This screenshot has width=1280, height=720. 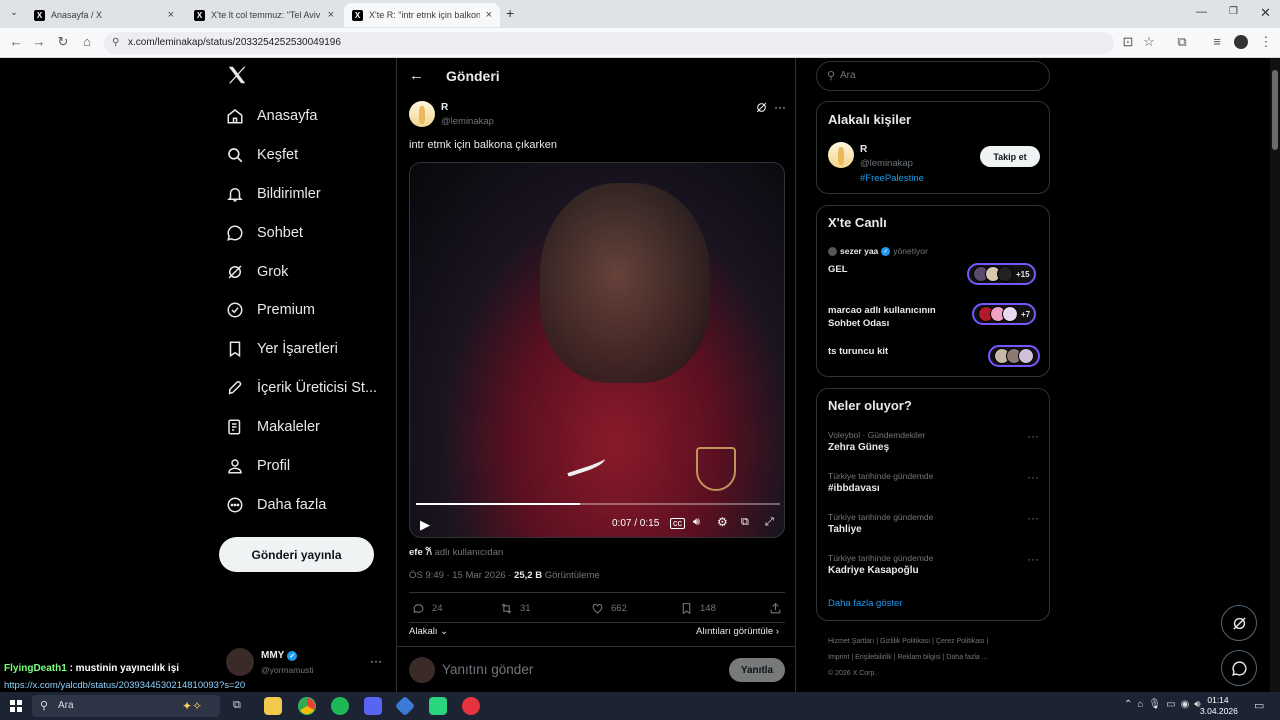 I want to click on related-handle: @leminakap, so click(x=886, y=163).